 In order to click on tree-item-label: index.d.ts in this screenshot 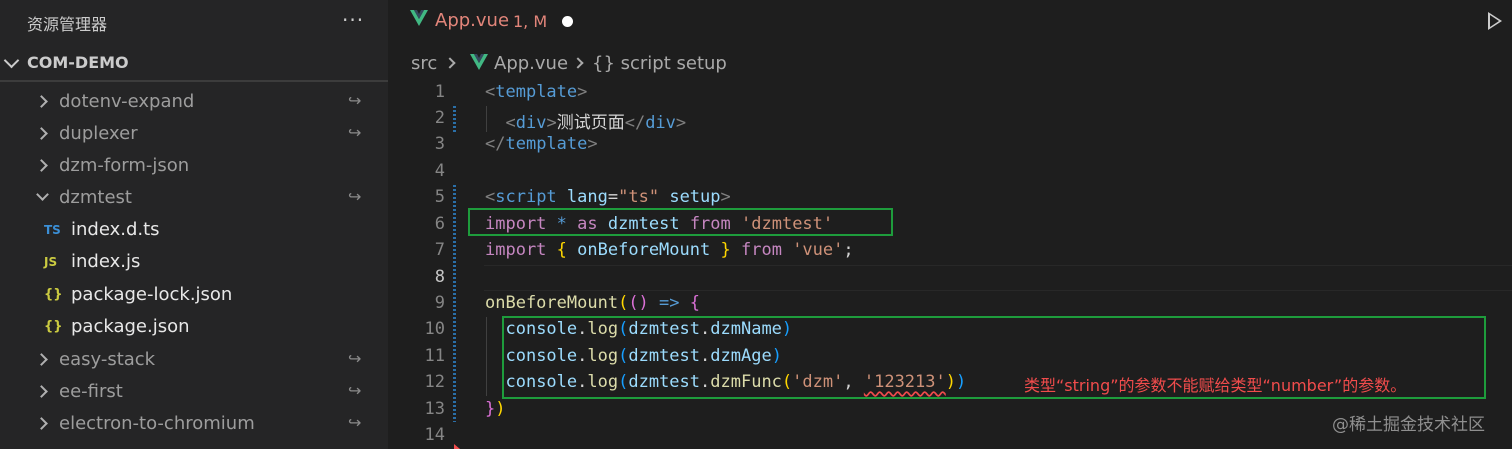, I will do `click(115, 229)`.